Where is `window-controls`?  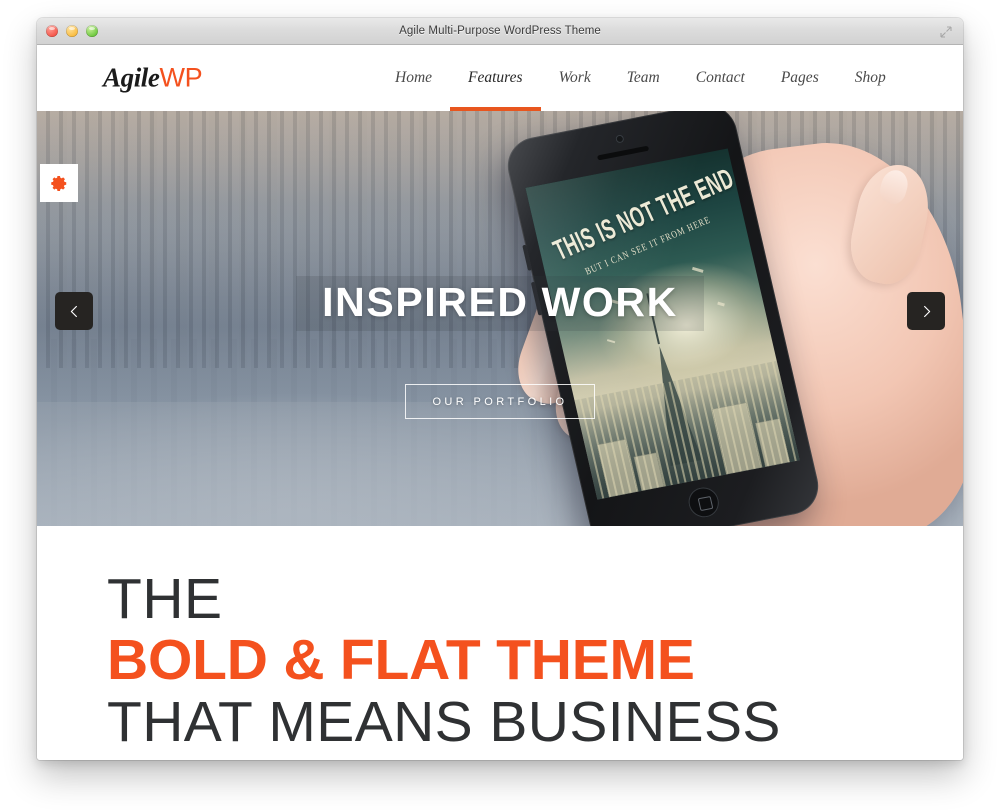
window-controls is located at coordinates (72, 31).